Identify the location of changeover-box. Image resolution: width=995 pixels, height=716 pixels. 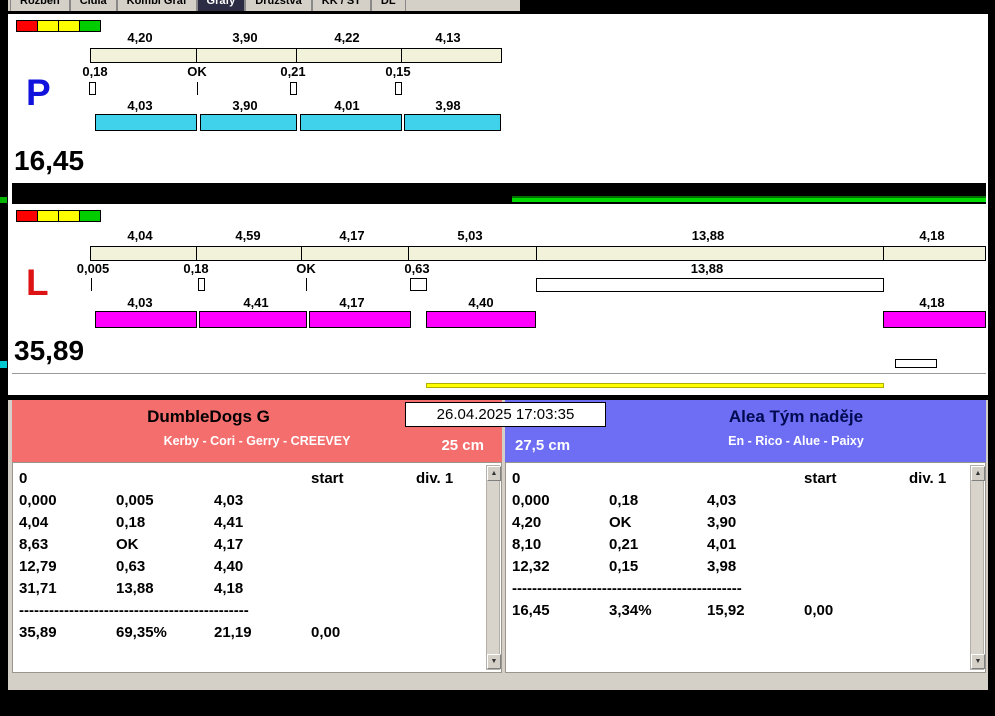
(418, 284).